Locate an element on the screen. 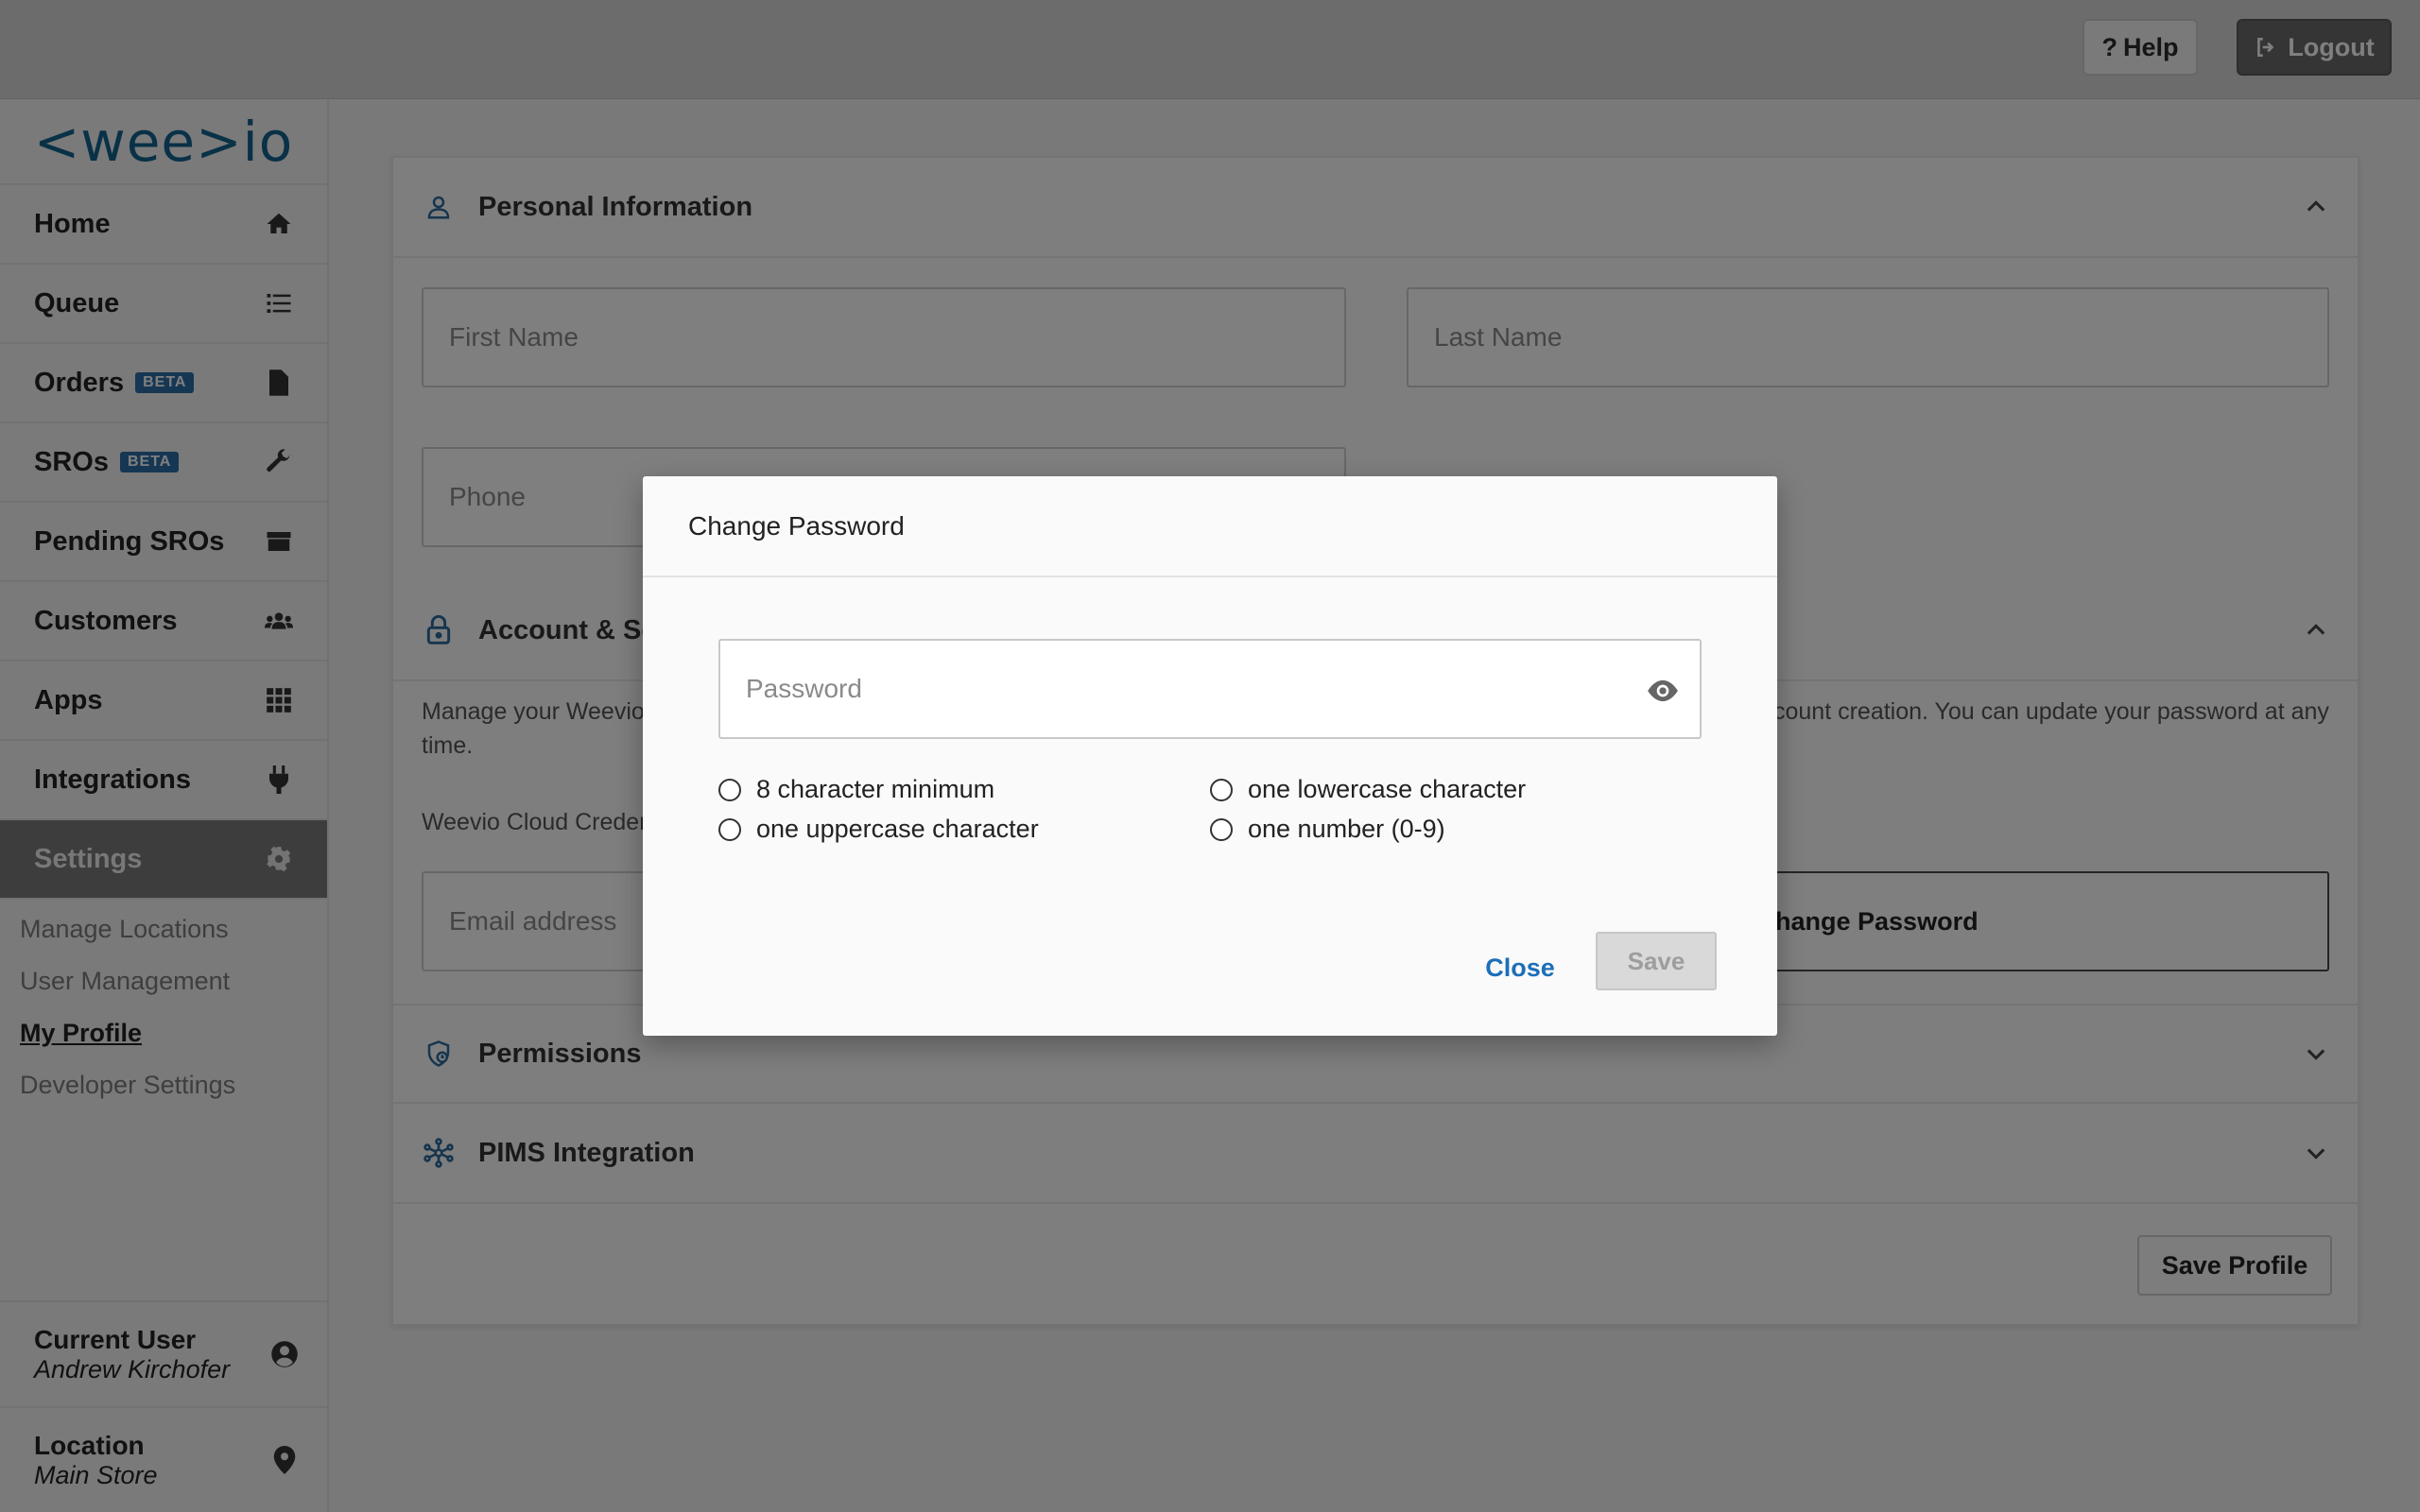  requirement-label: 8 character minimum is located at coordinates (875, 789).